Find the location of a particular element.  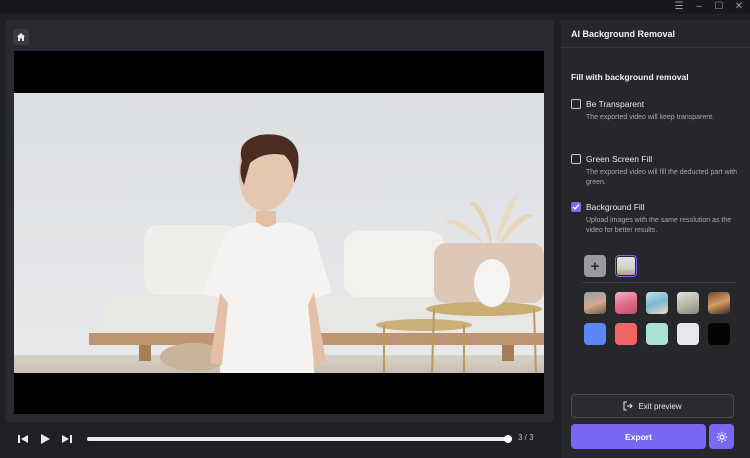

add-image-button: + is located at coordinates (595, 266).